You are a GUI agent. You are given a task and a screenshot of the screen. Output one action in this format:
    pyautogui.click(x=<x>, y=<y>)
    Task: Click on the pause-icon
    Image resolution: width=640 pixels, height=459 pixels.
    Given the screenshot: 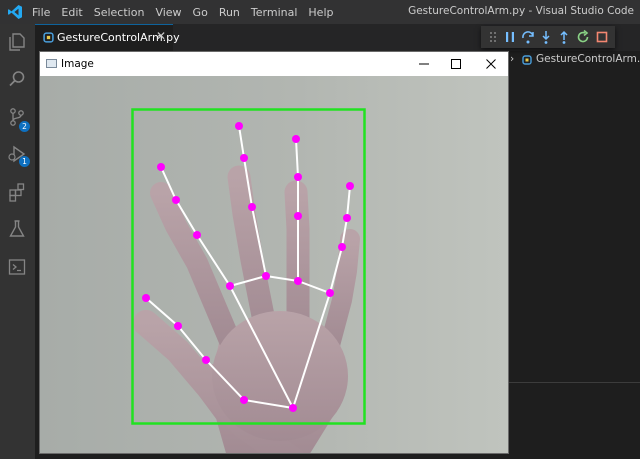 What is the action you would take?
    pyautogui.click(x=510, y=37)
    